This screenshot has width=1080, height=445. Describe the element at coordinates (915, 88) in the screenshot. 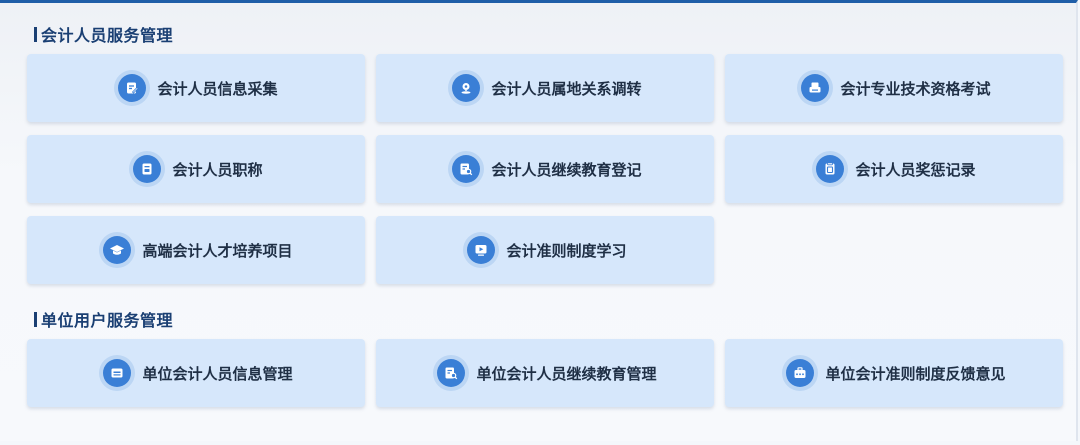

I see `service-card-label: 会计专业技术资格考试` at that location.